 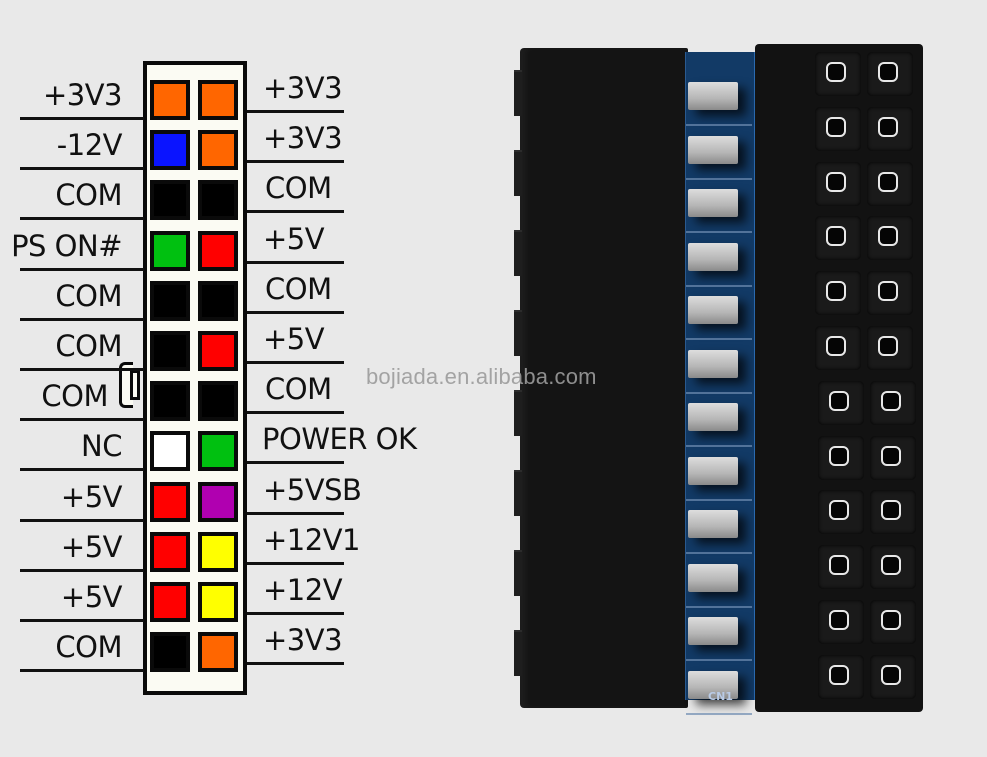 I want to click on pin-label-left: NC, so click(x=101, y=446).